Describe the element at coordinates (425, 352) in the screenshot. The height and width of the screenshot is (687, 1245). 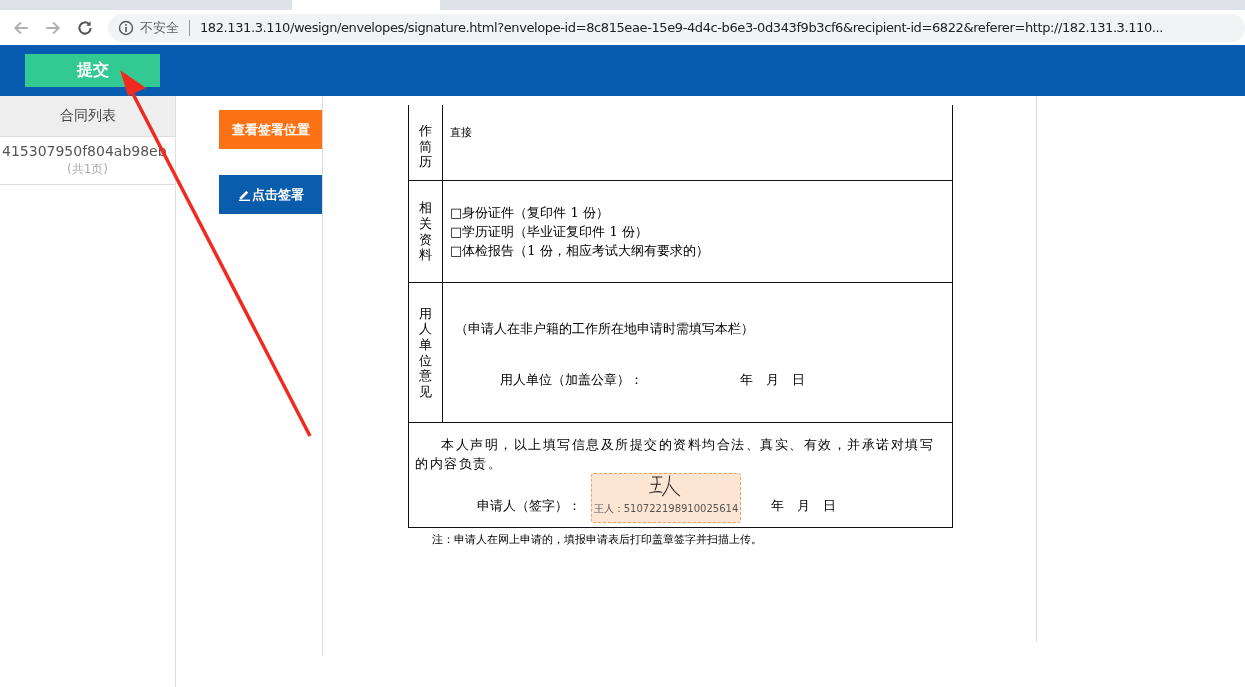
I see `row-label: 用人单位意见` at that location.